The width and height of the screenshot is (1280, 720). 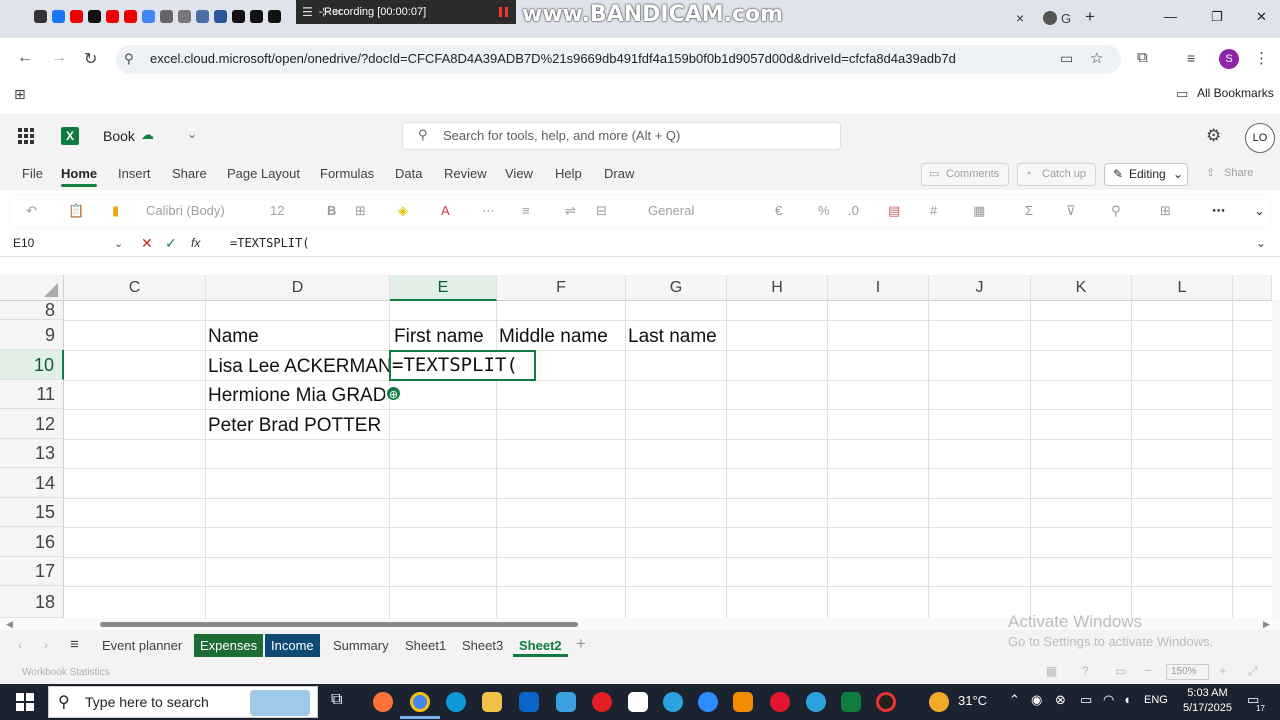 I want to click on row-header-9: 9, so click(x=32, y=335).